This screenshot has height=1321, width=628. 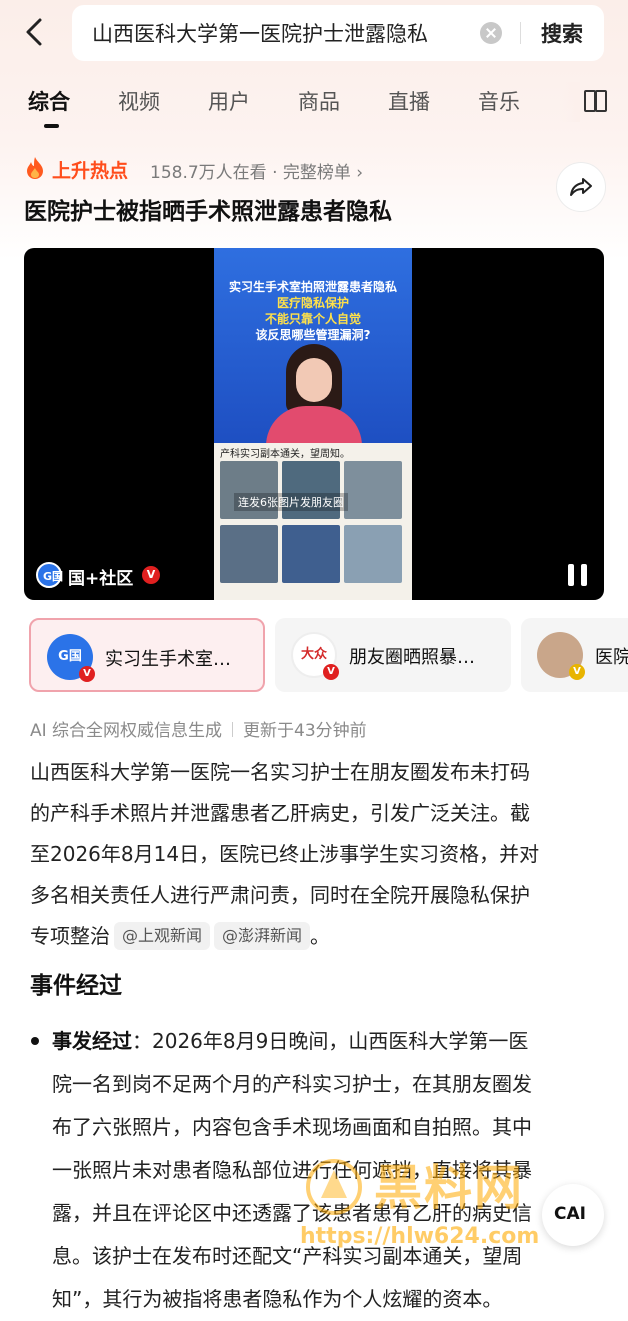 I want to click on flame-icon, so click(x=35, y=168).